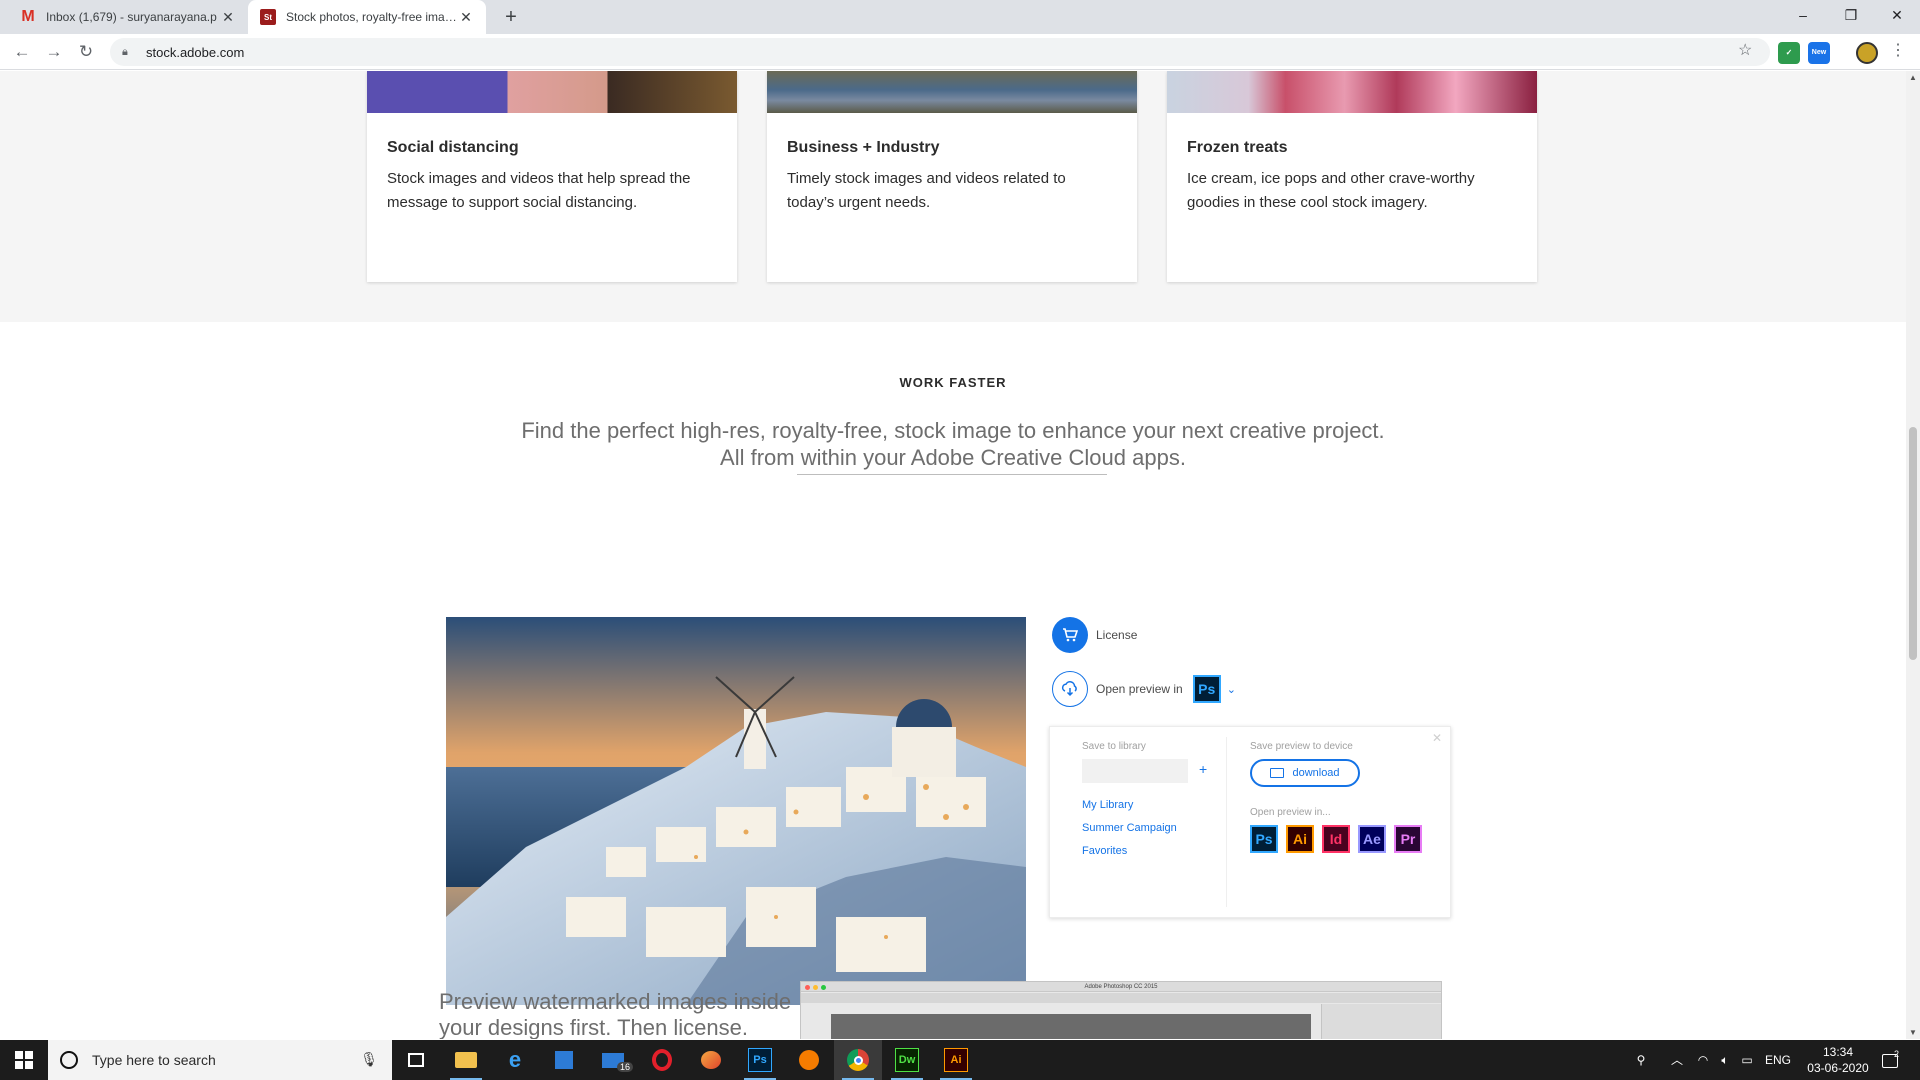 This screenshot has width=1920, height=1080. I want to click on tray-chevron-icon: ︿, so click(1677, 1060).